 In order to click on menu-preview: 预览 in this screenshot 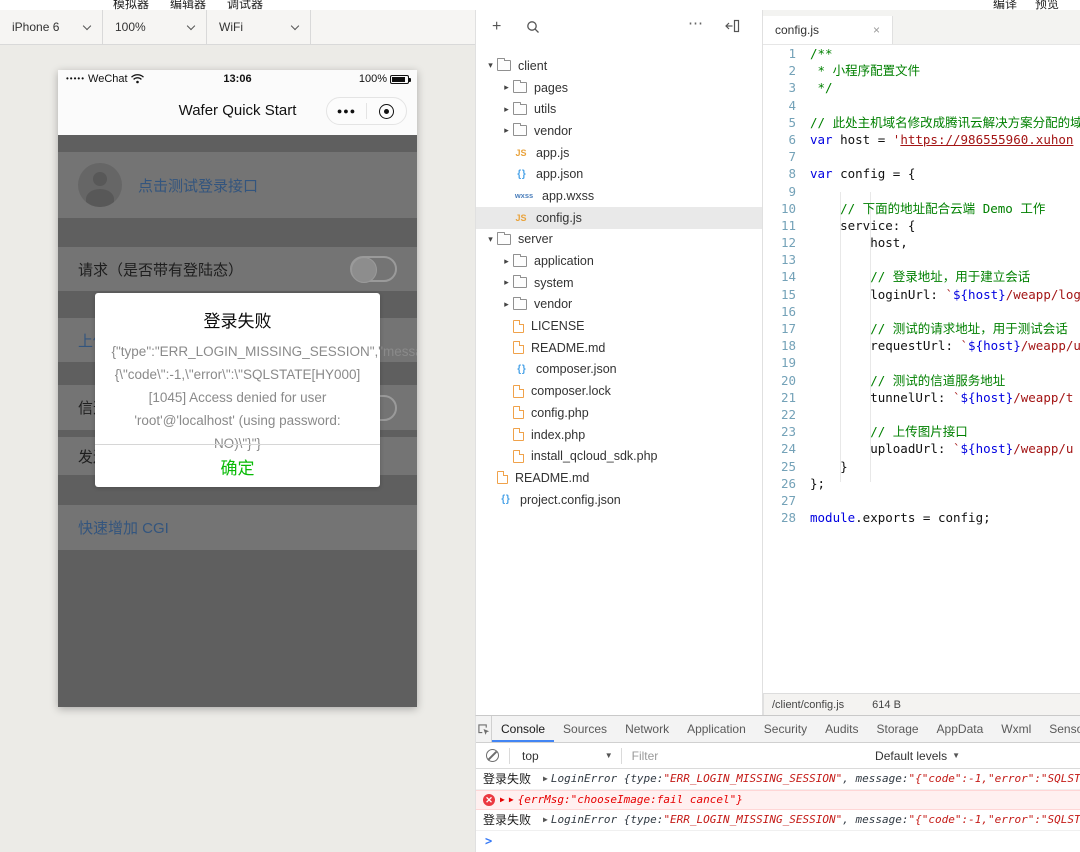, I will do `click(1047, 5)`.